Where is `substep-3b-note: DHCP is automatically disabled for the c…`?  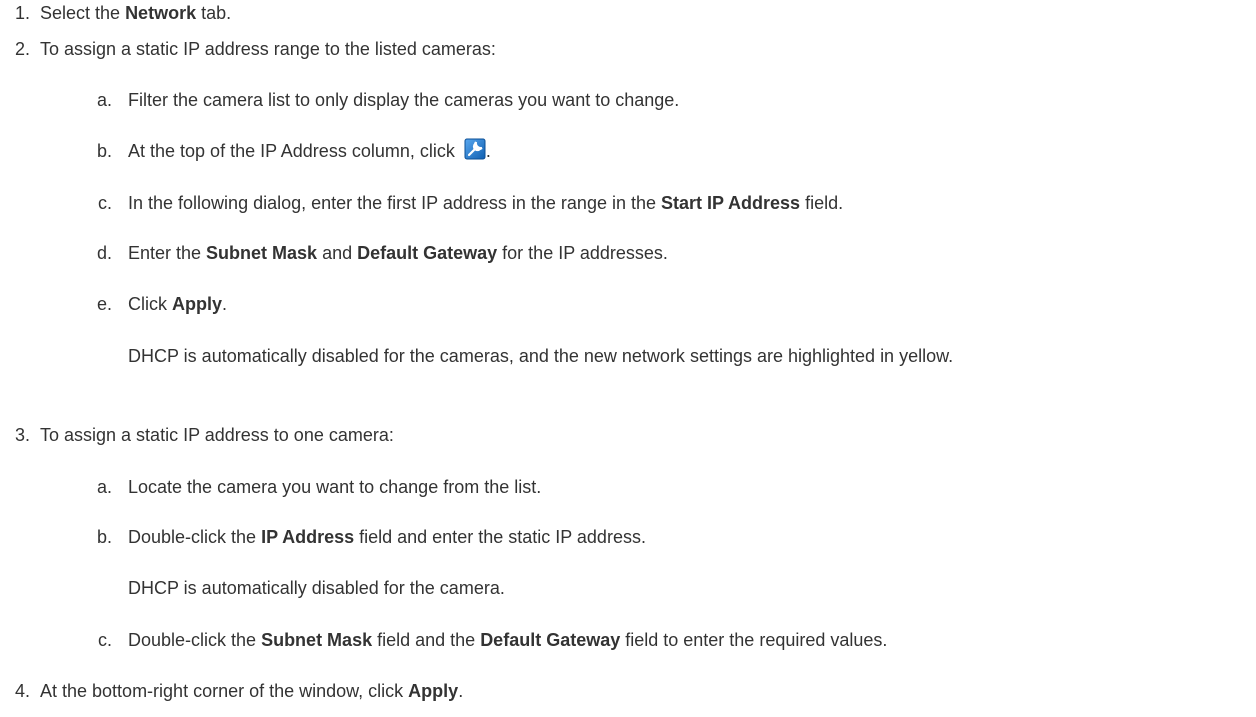 substep-3b-note: DHCP is automatically disabled for the c… is located at coordinates (316, 588).